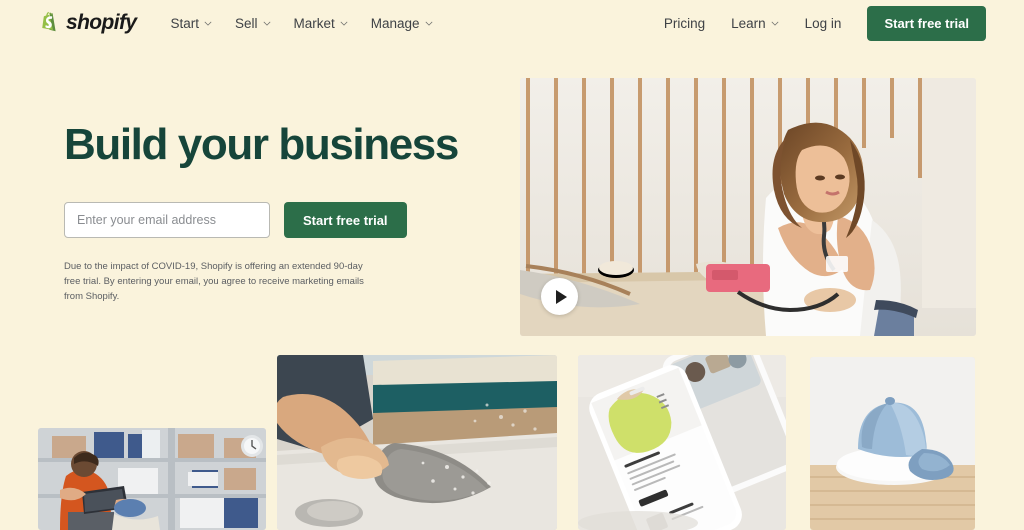 This screenshot has height=530, width=1024. I want to click on gallery-image-cap, so click(892, 443).